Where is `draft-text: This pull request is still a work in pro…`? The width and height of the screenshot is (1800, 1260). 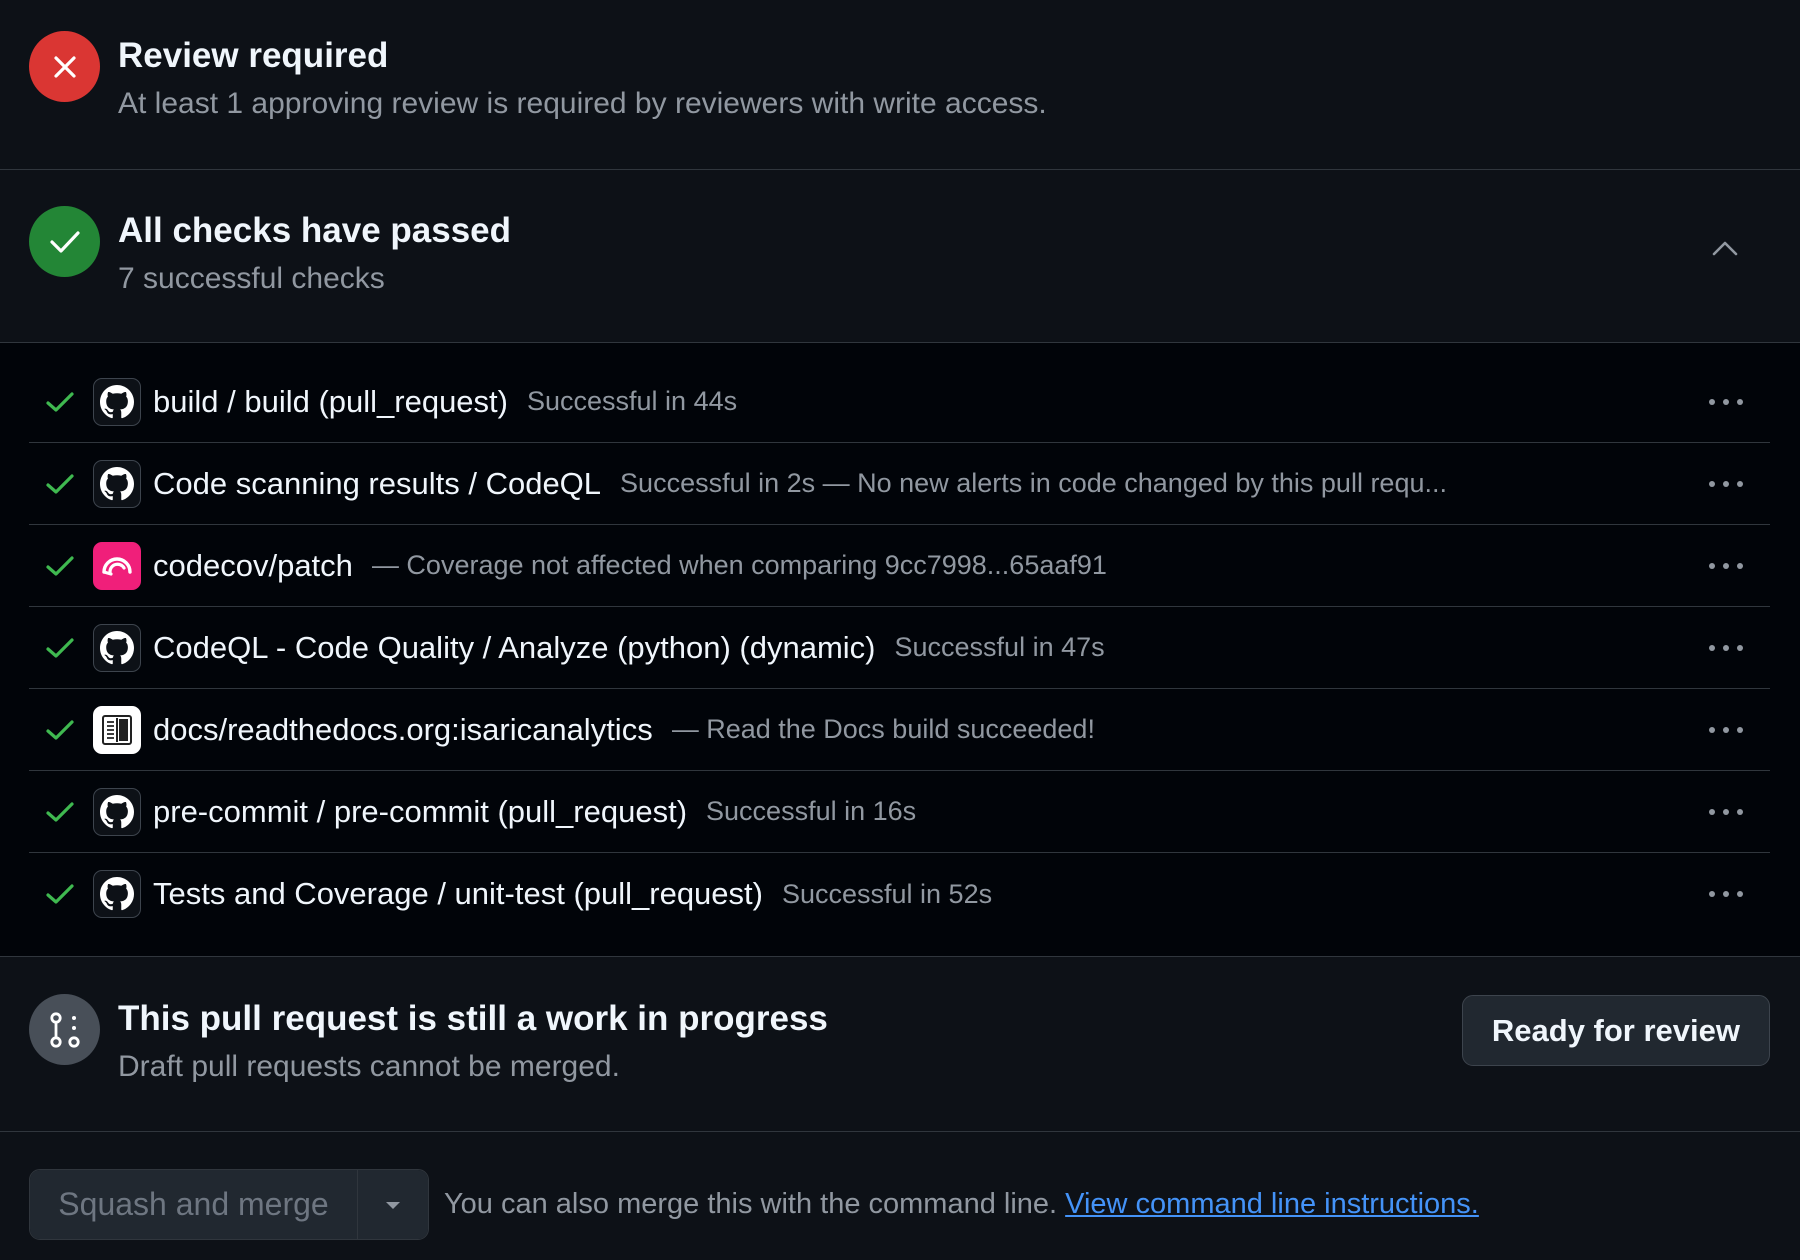
draft-text: This pull request is still a work in pro… is located at coordinates (473, 1040).